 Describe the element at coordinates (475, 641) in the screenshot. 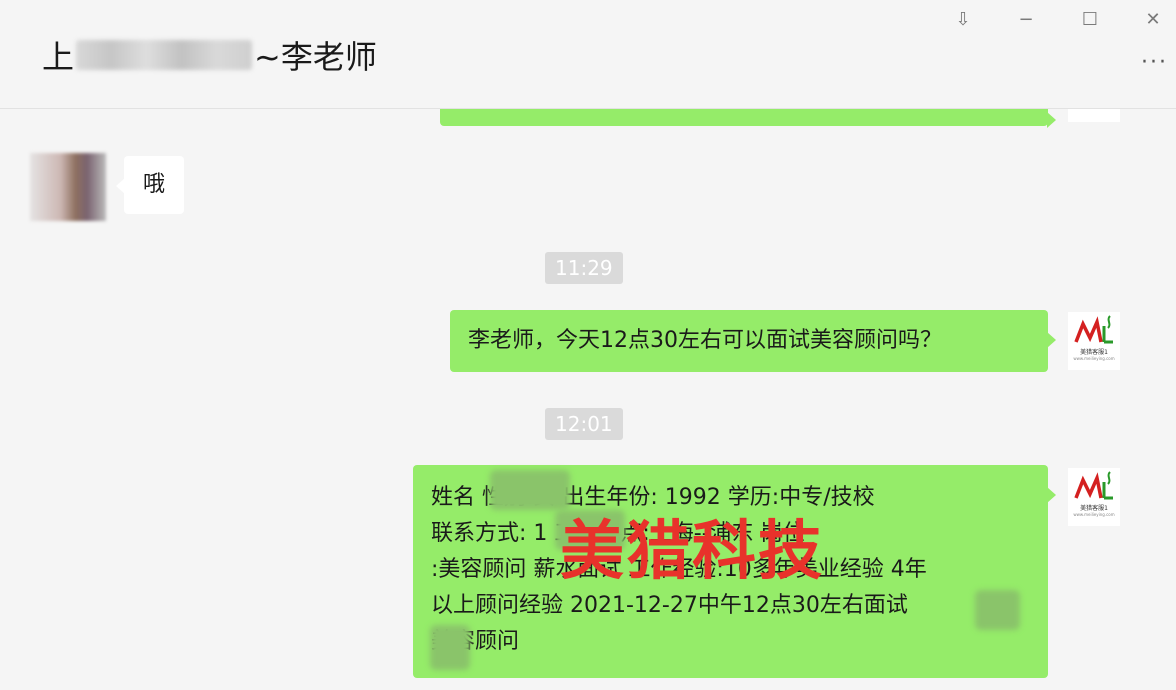

I see `message-line: 美容顾问` at that location.